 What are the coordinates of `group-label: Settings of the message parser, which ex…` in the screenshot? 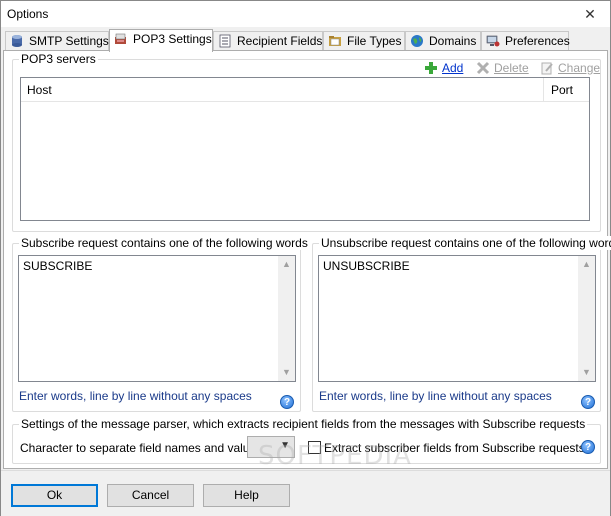 It's located at (303, 424).